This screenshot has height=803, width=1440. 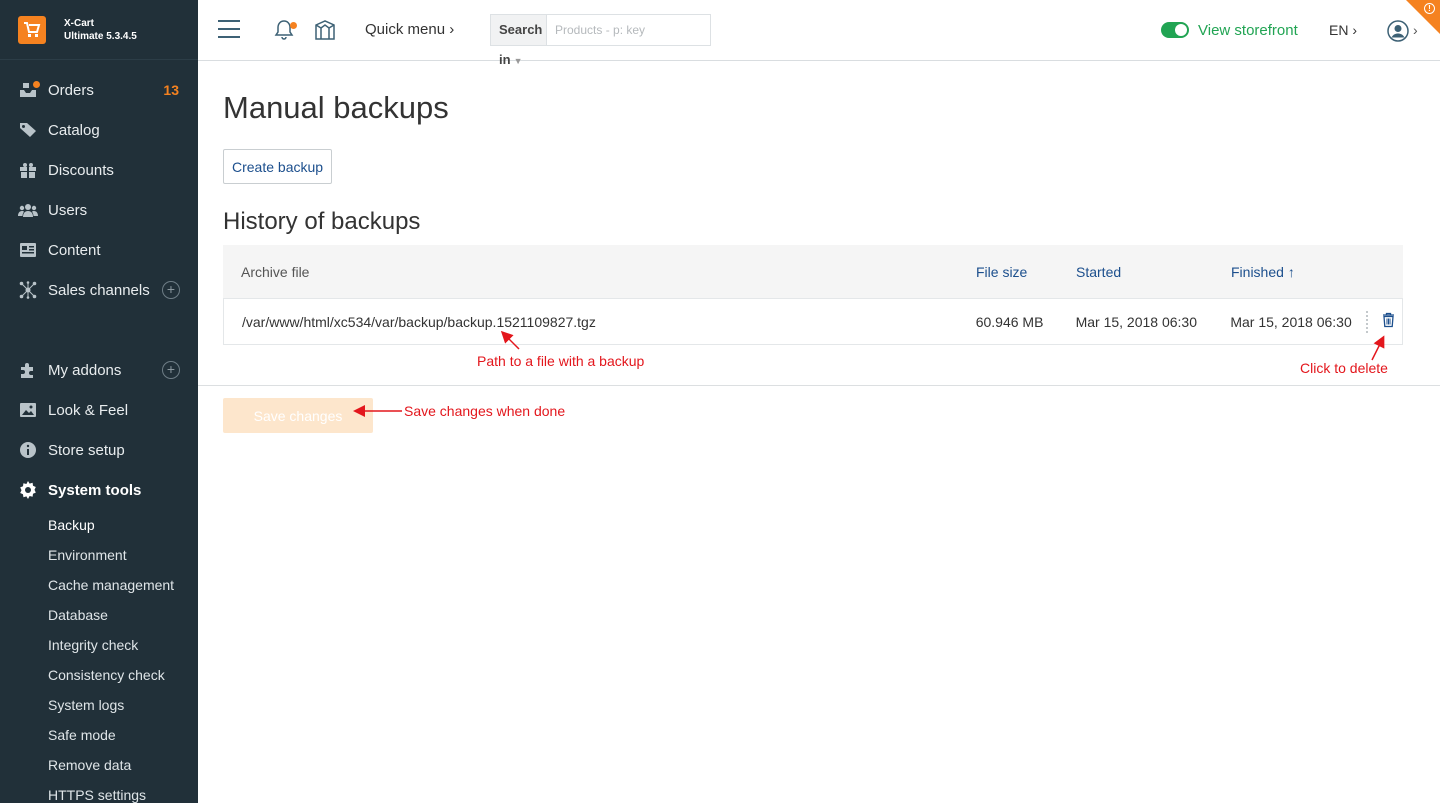 What do you see at coordinates (99, 645) in the screenshot?
I see `submenu-item-integrity-check: Integrity check` at bounding box center [99, 645].